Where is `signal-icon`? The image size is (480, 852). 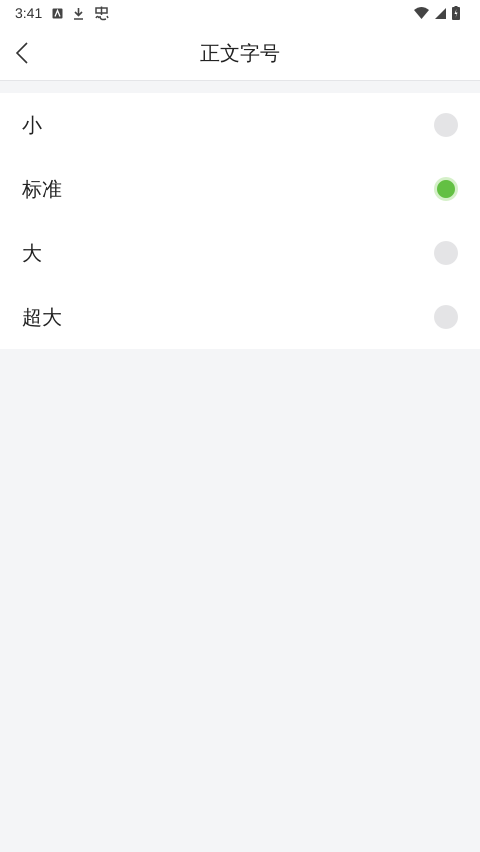
signal-icon is located at coordinates (440, 13).